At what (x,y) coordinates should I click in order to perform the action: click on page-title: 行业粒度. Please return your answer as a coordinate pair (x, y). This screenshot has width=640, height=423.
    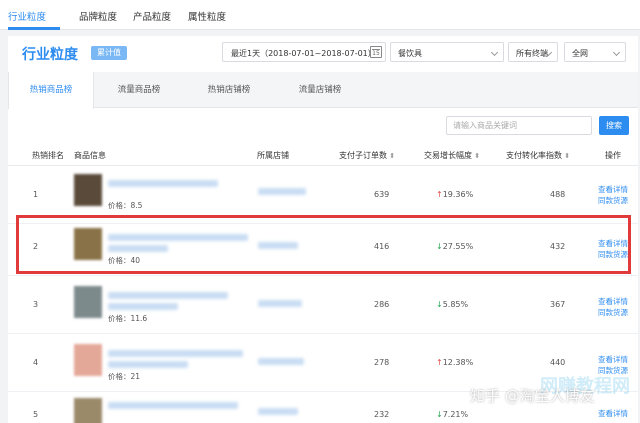
    Looking at the image, I should click on (50, 55).